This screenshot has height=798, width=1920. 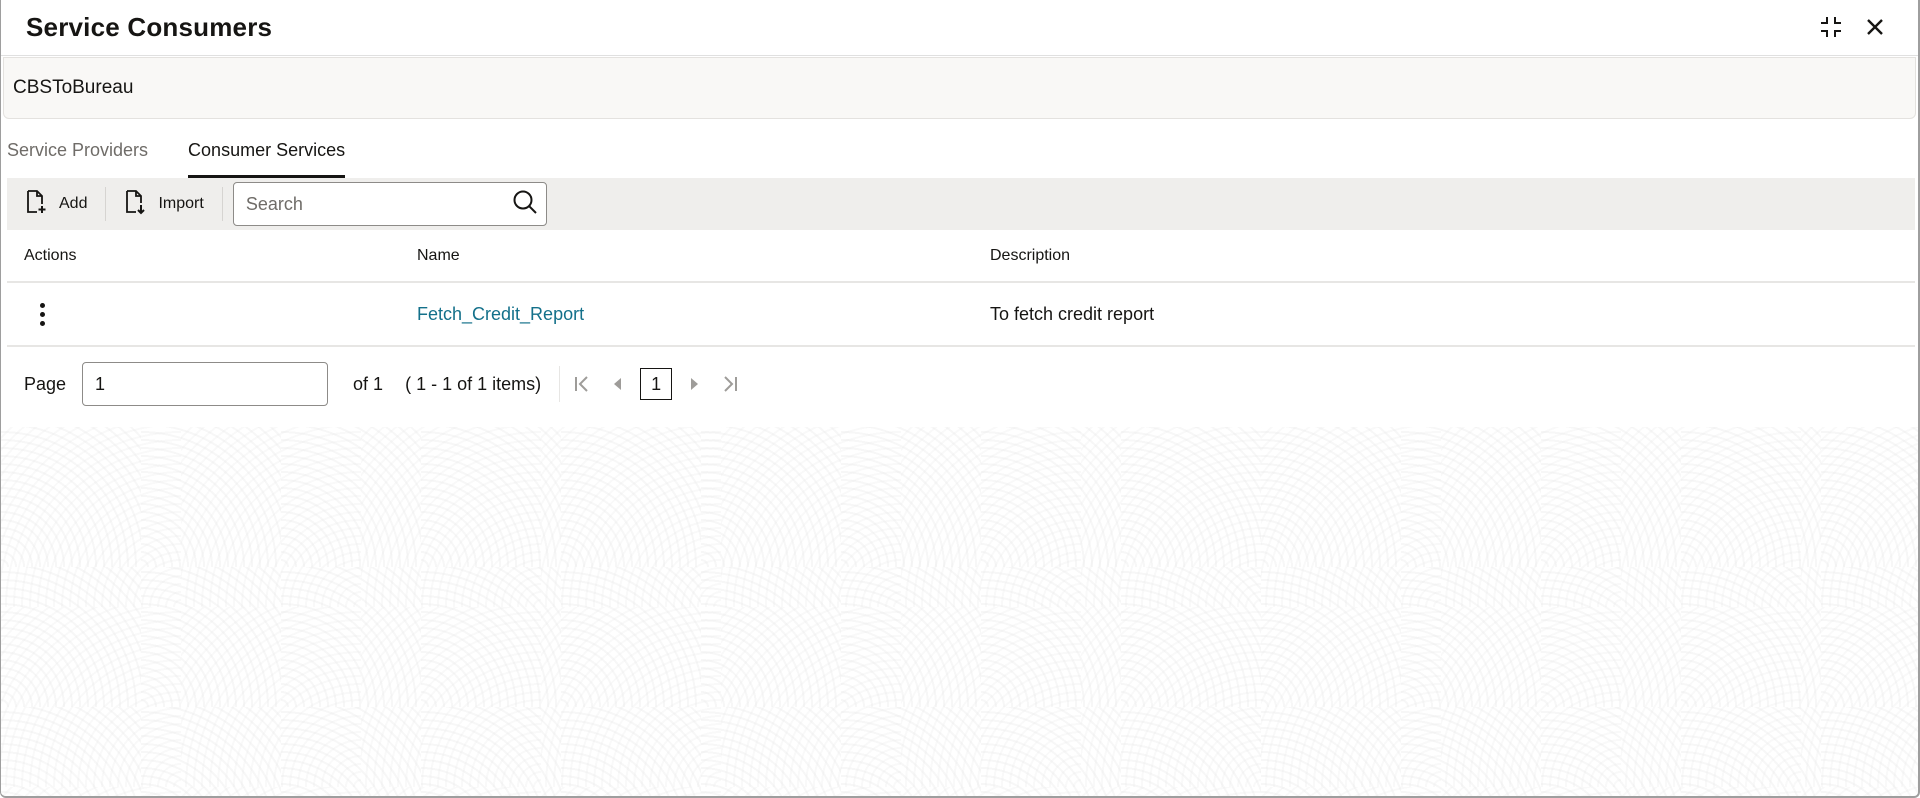 I want to click on current-page-button: 1, so click(x=656, y=384).